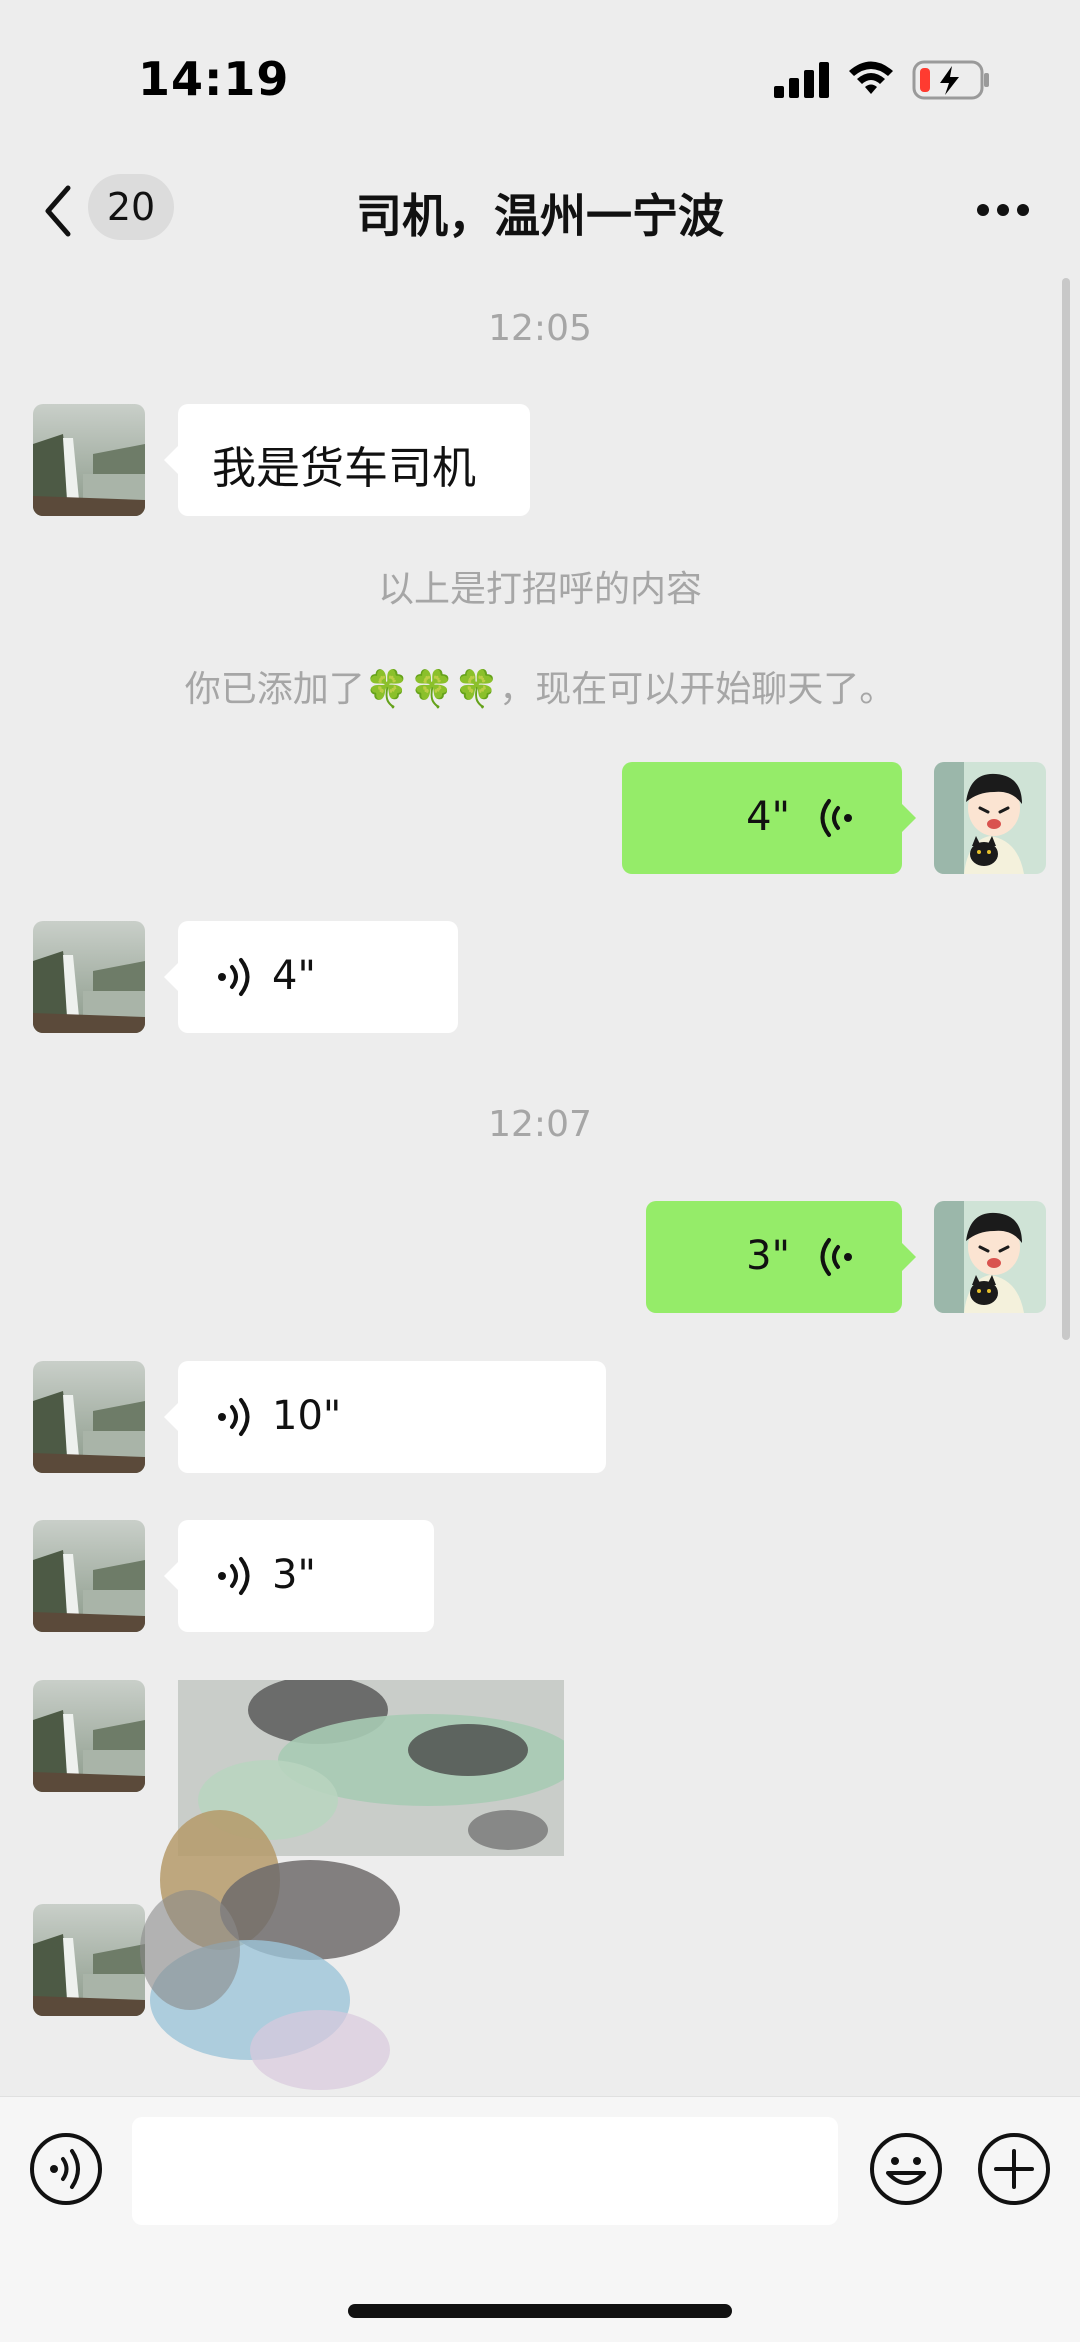  What do you see at coordinates (540, 75) in the screenshot?
I see `status-bar: 14:19` at bounding box center [540, 75].